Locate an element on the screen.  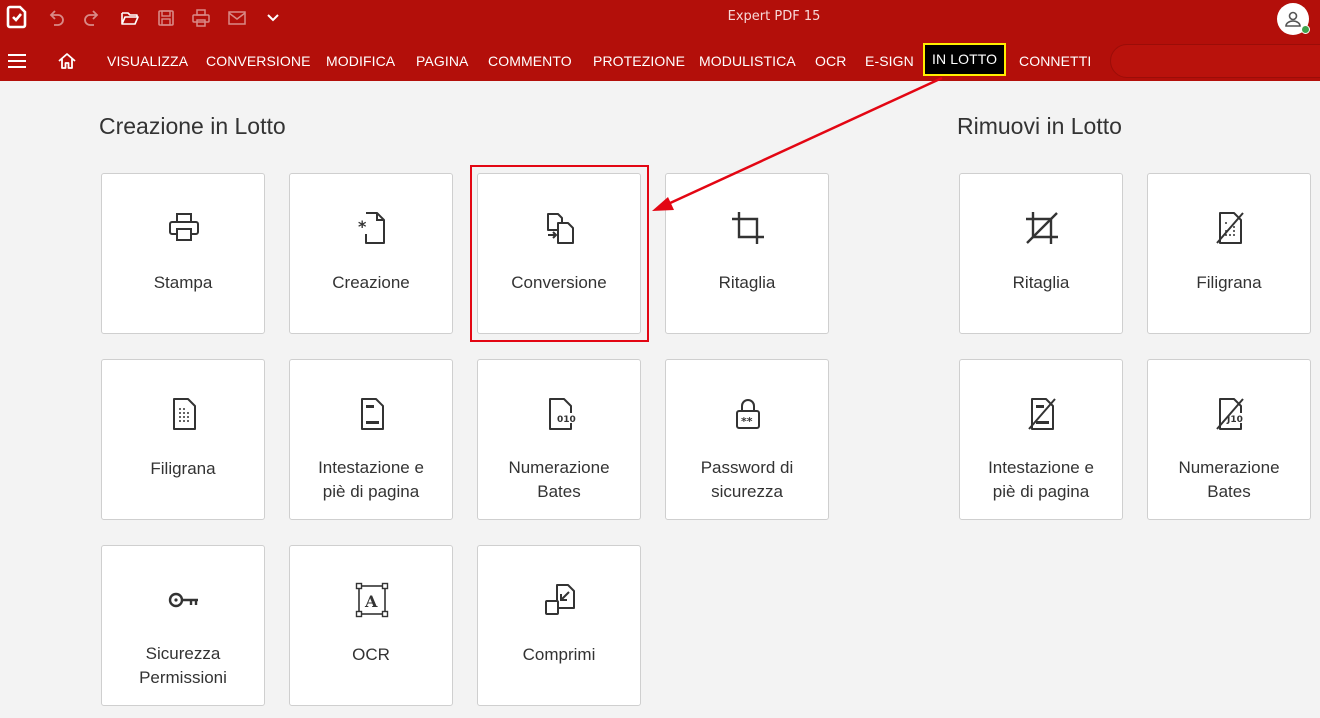
crop-icon is located at coordinates (748, 228).